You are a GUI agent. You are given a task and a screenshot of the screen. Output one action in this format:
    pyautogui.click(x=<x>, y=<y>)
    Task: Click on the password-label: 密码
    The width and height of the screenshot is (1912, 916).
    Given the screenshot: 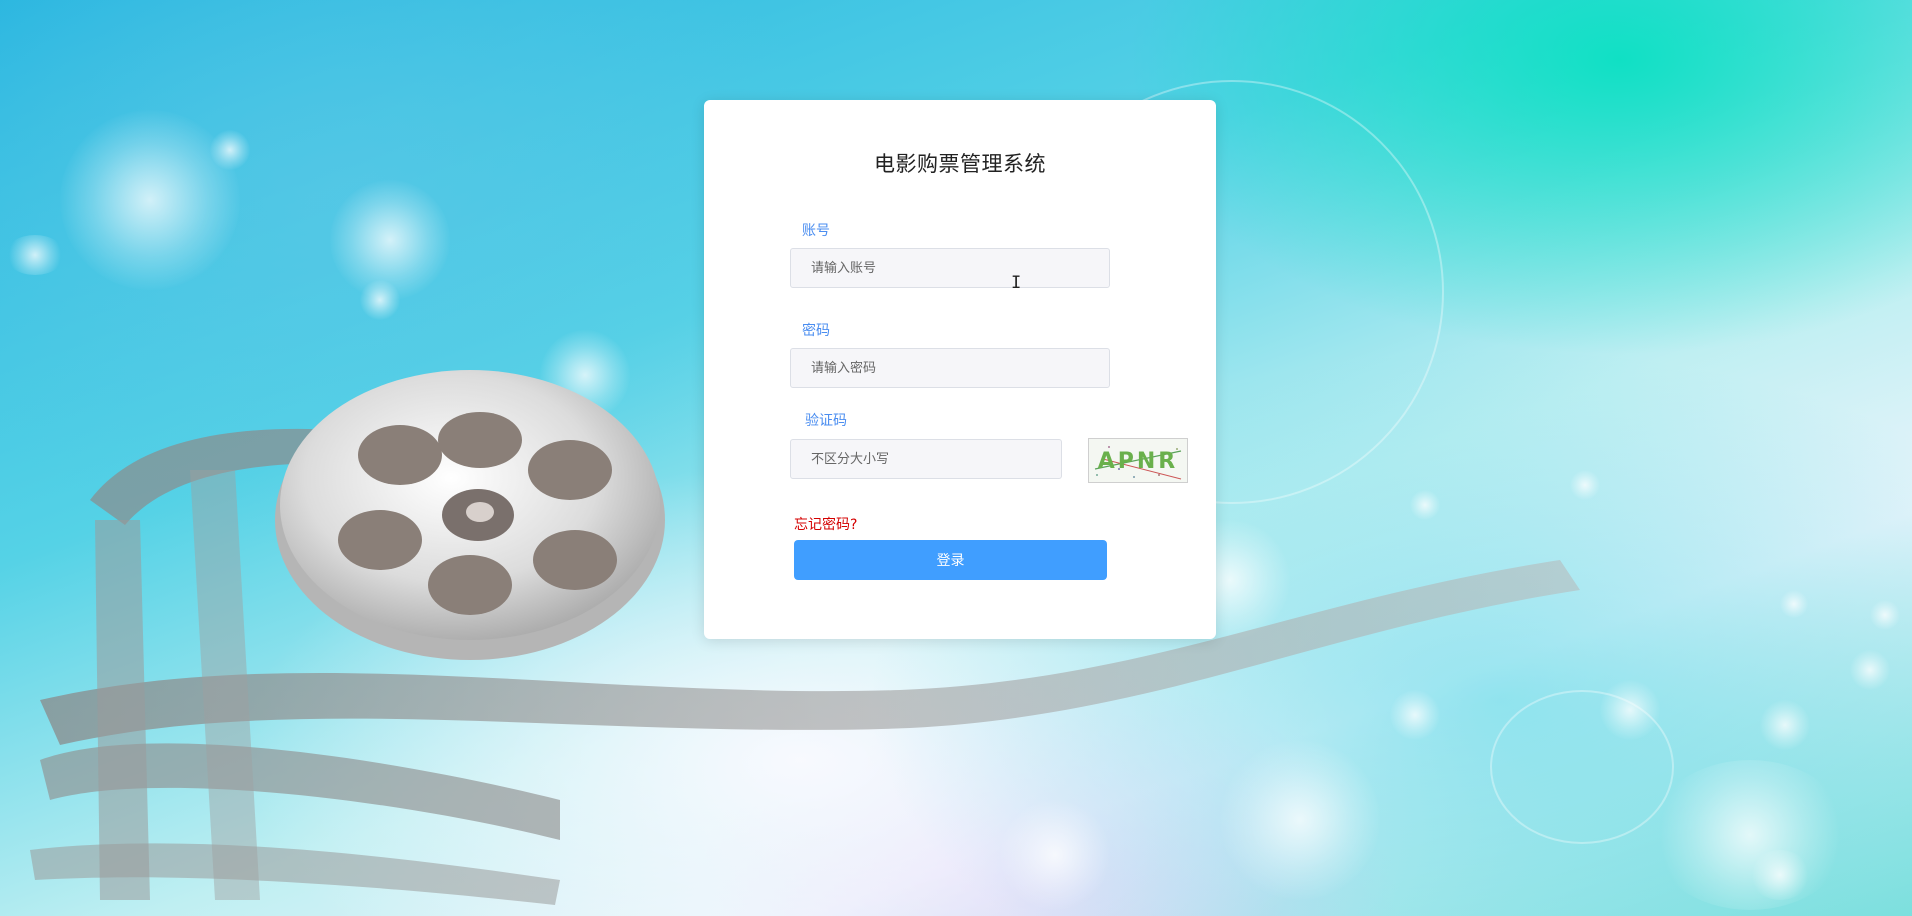 What is the action you would take?
    pyautogui.click(x=816, y=331)
    